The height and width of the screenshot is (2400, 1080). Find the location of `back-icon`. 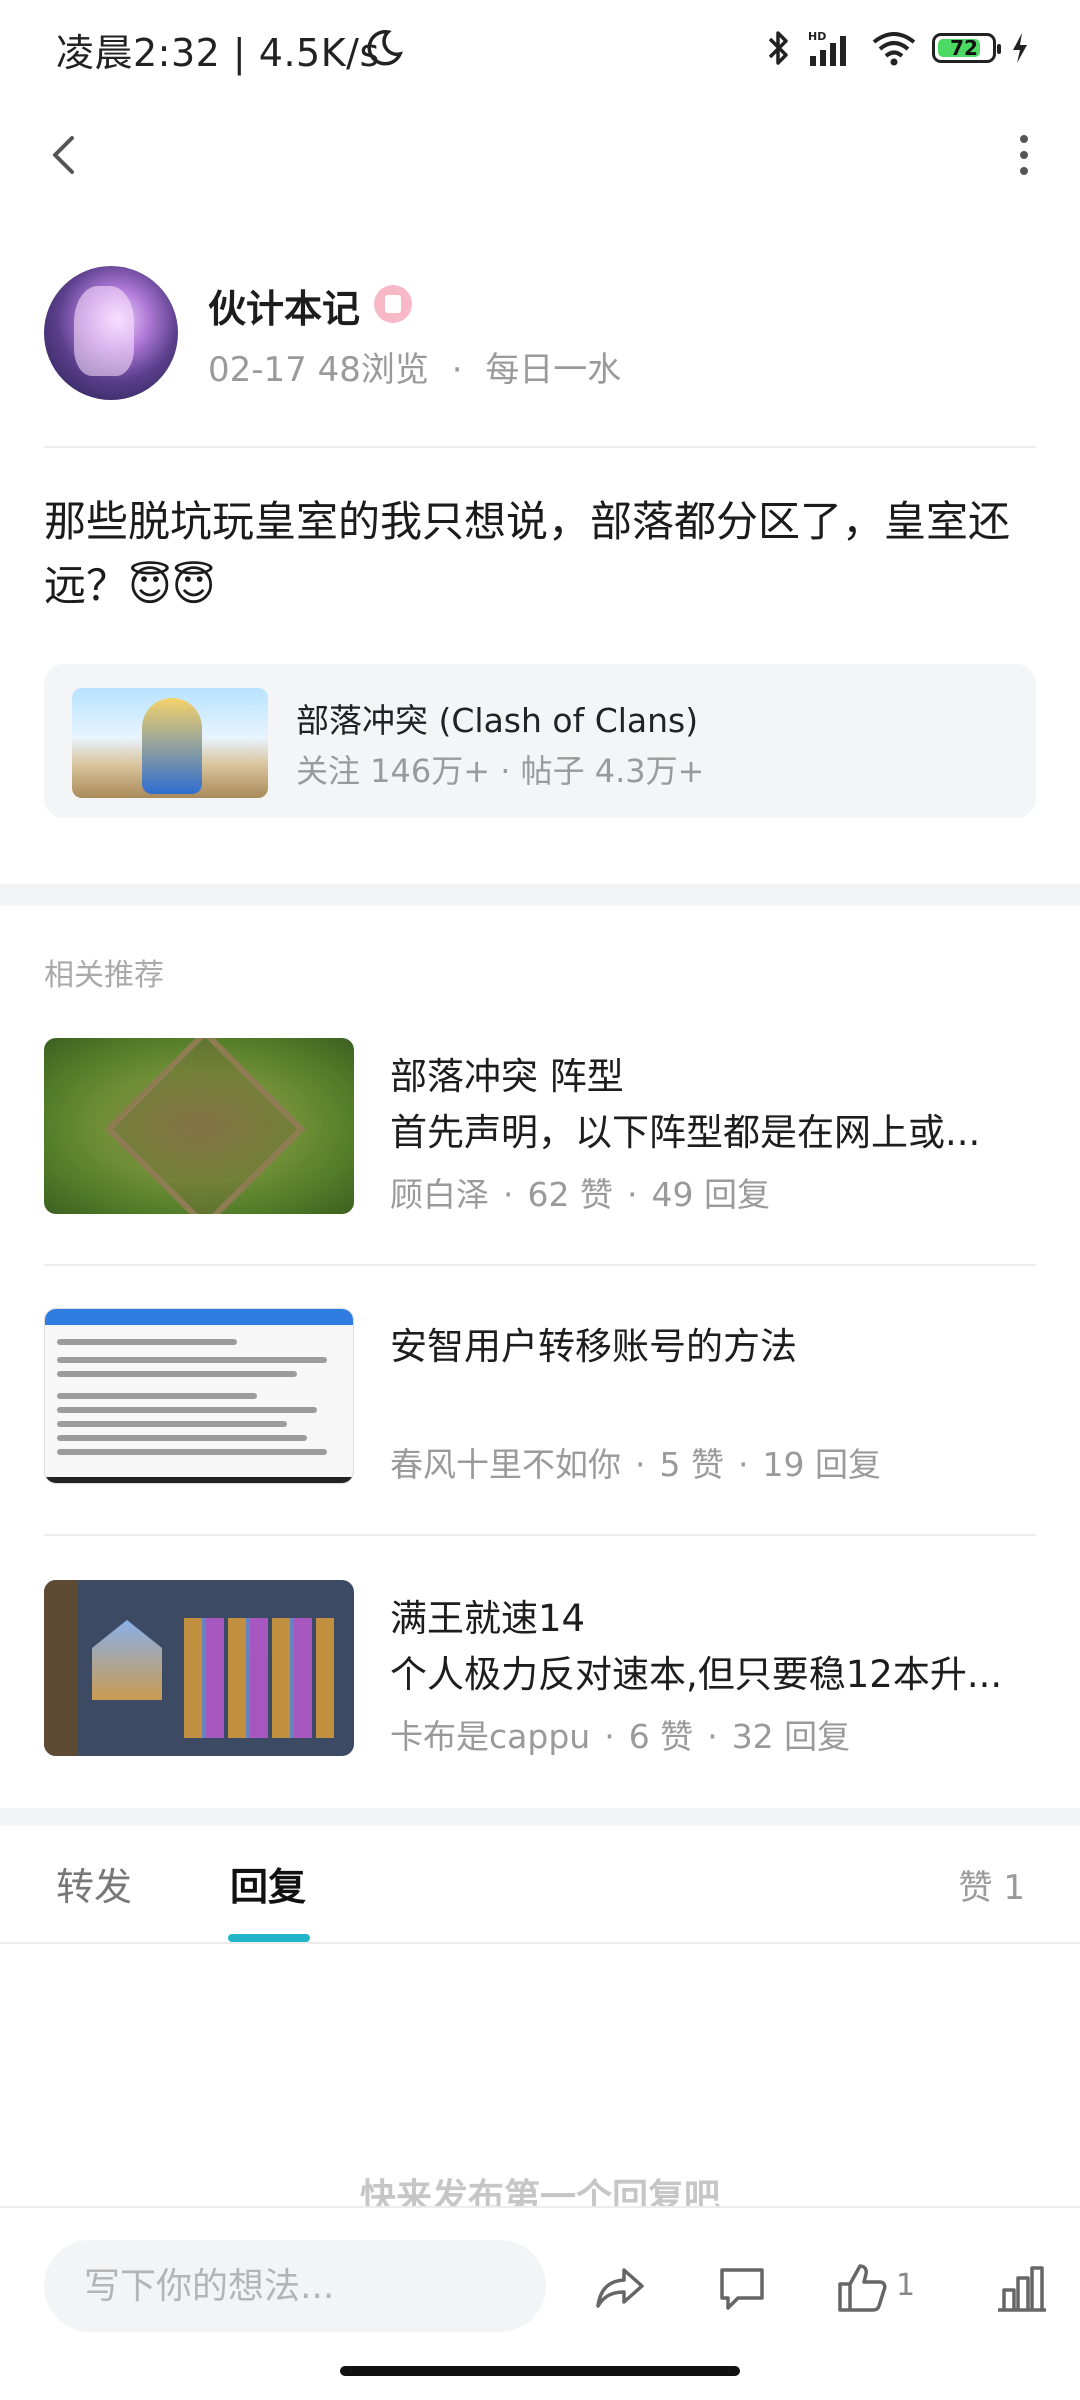

back-icon is located at coordinates (65, 155).